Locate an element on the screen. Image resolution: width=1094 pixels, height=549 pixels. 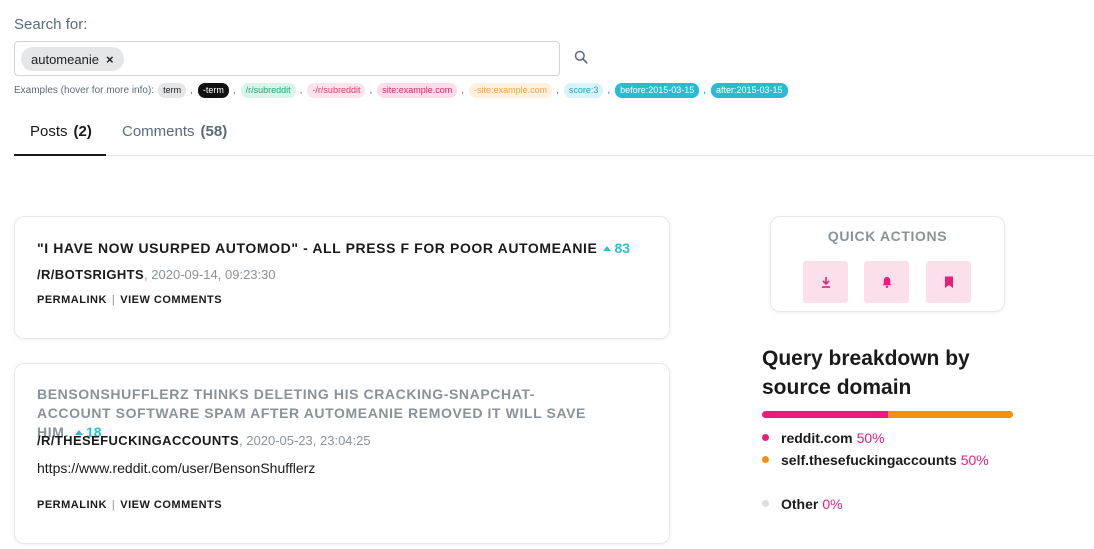
example-tag: -site:example.com is located at coordinates (511, 90).